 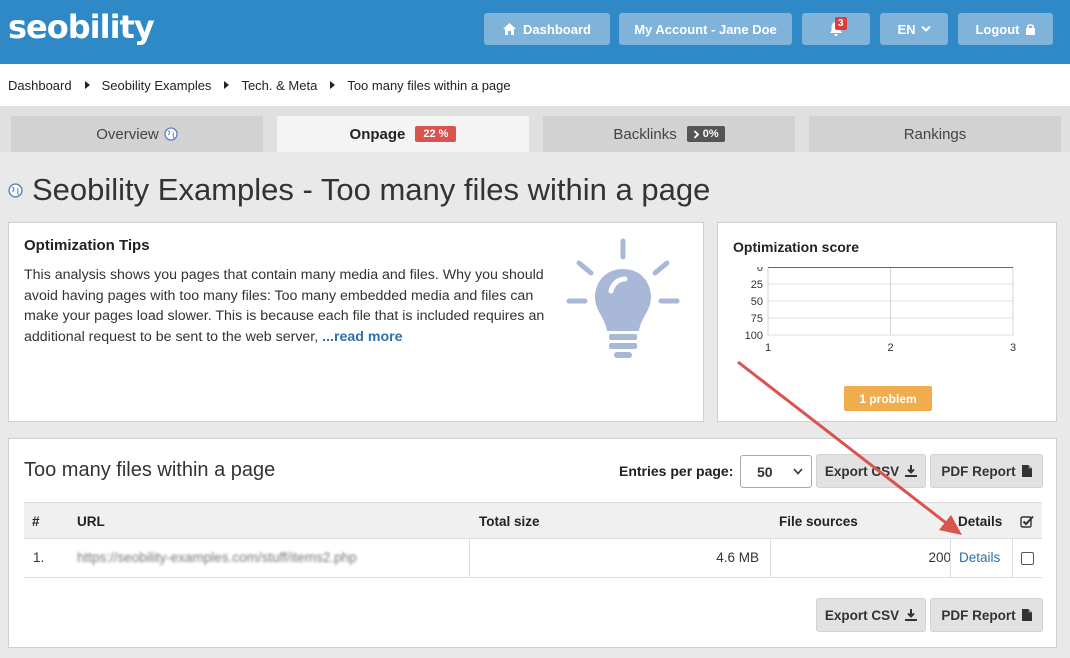 I want to click on seobility-logo: seobility, so click(x=81, y=27).